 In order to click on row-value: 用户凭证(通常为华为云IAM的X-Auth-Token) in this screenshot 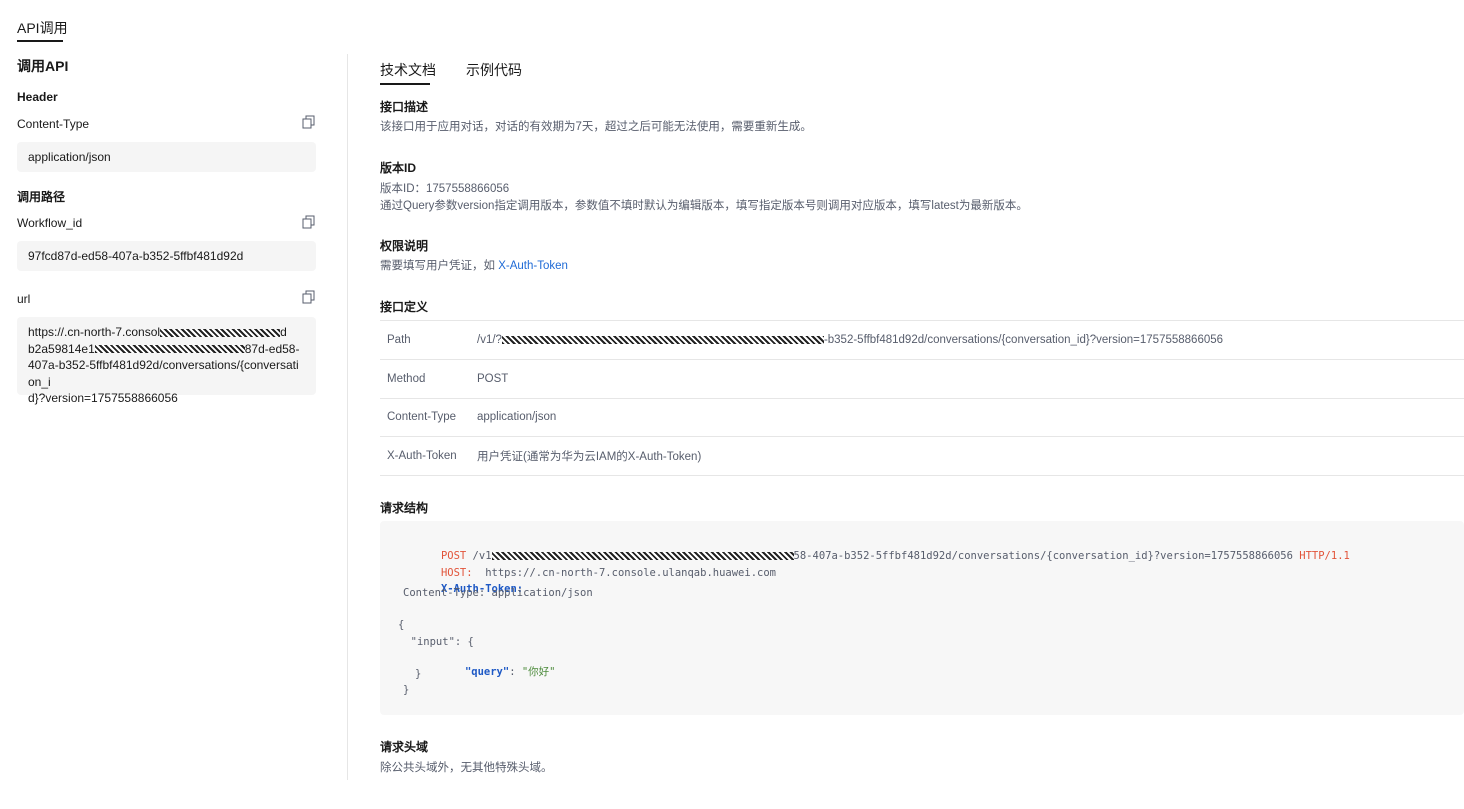, I will do `click(589, 457)`.